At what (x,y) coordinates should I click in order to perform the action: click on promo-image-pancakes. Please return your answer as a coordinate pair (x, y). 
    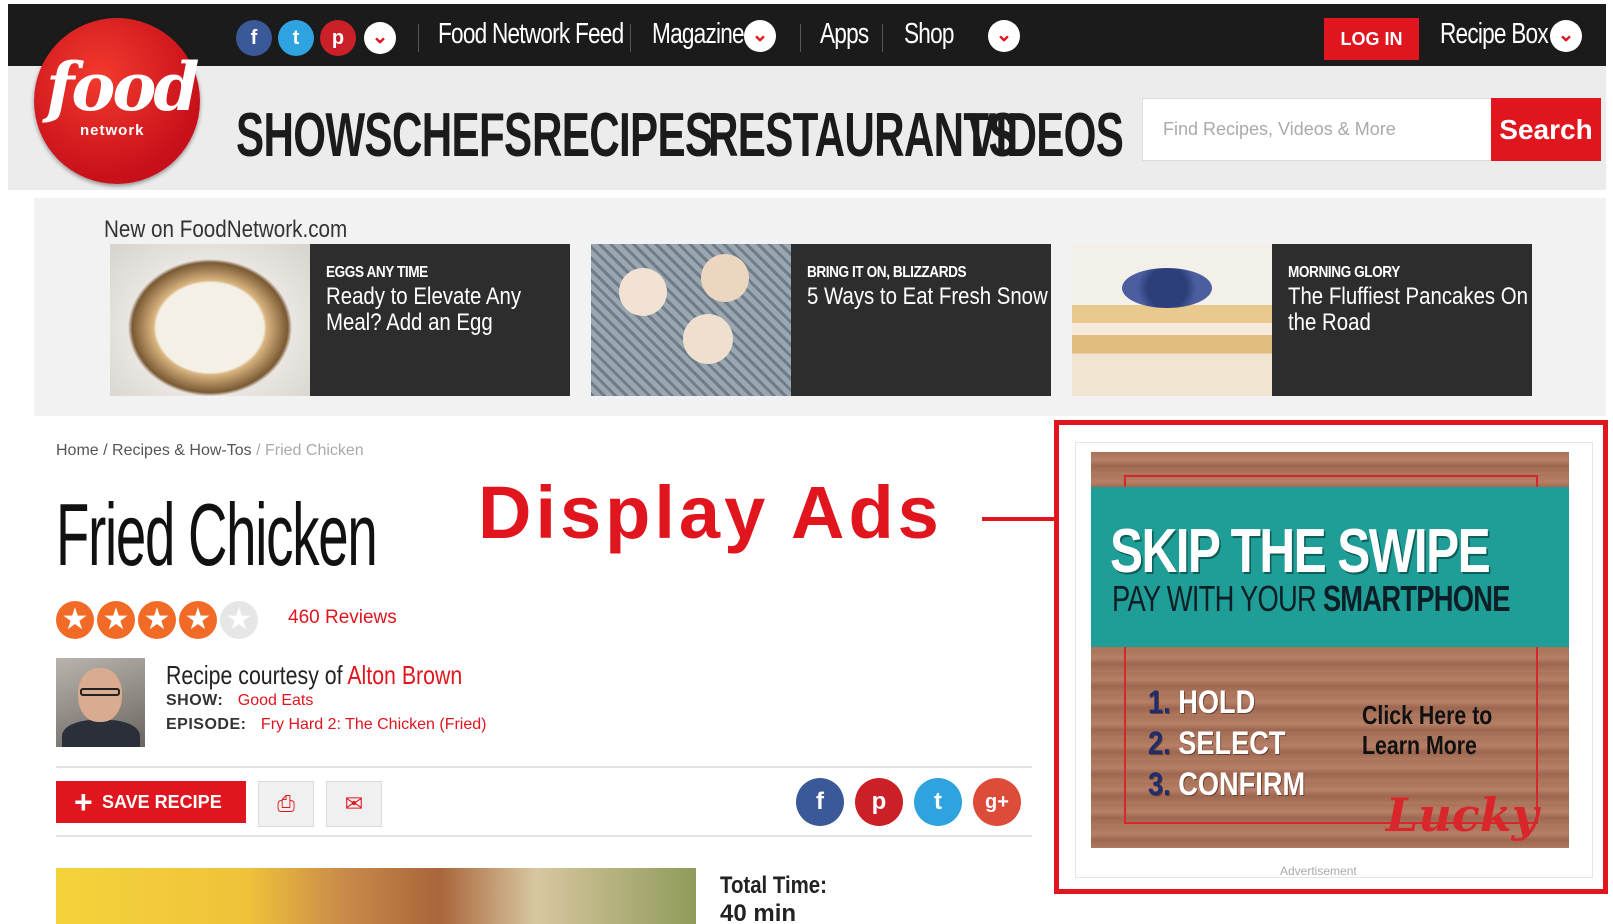
    Looking at the image, I should click on (1172, 320).